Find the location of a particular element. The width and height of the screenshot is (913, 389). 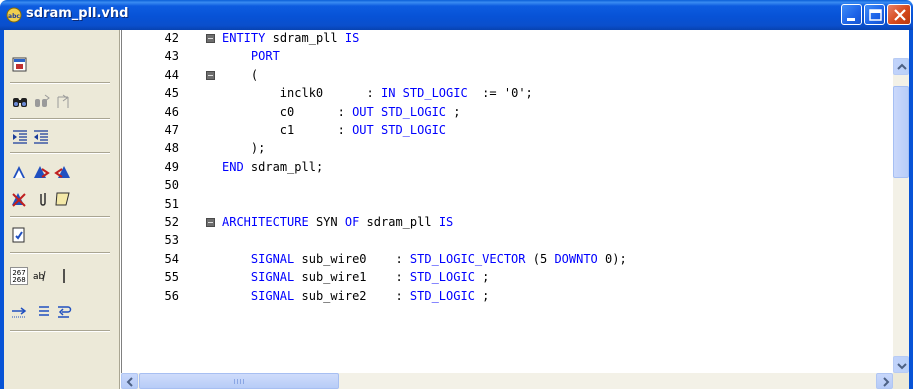

indent-icon is located at coordinates (20, 137).